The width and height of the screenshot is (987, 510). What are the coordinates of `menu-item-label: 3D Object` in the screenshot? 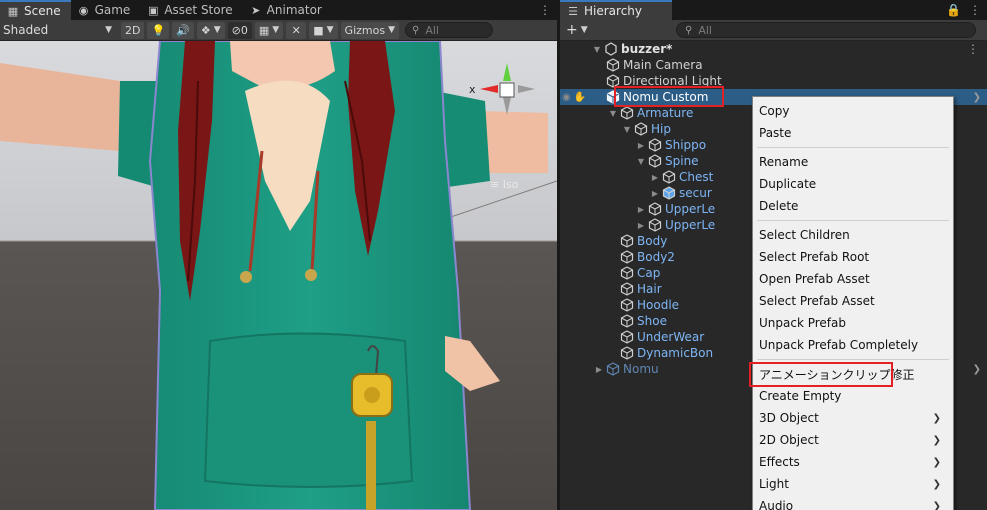 It's located at (789, 418).